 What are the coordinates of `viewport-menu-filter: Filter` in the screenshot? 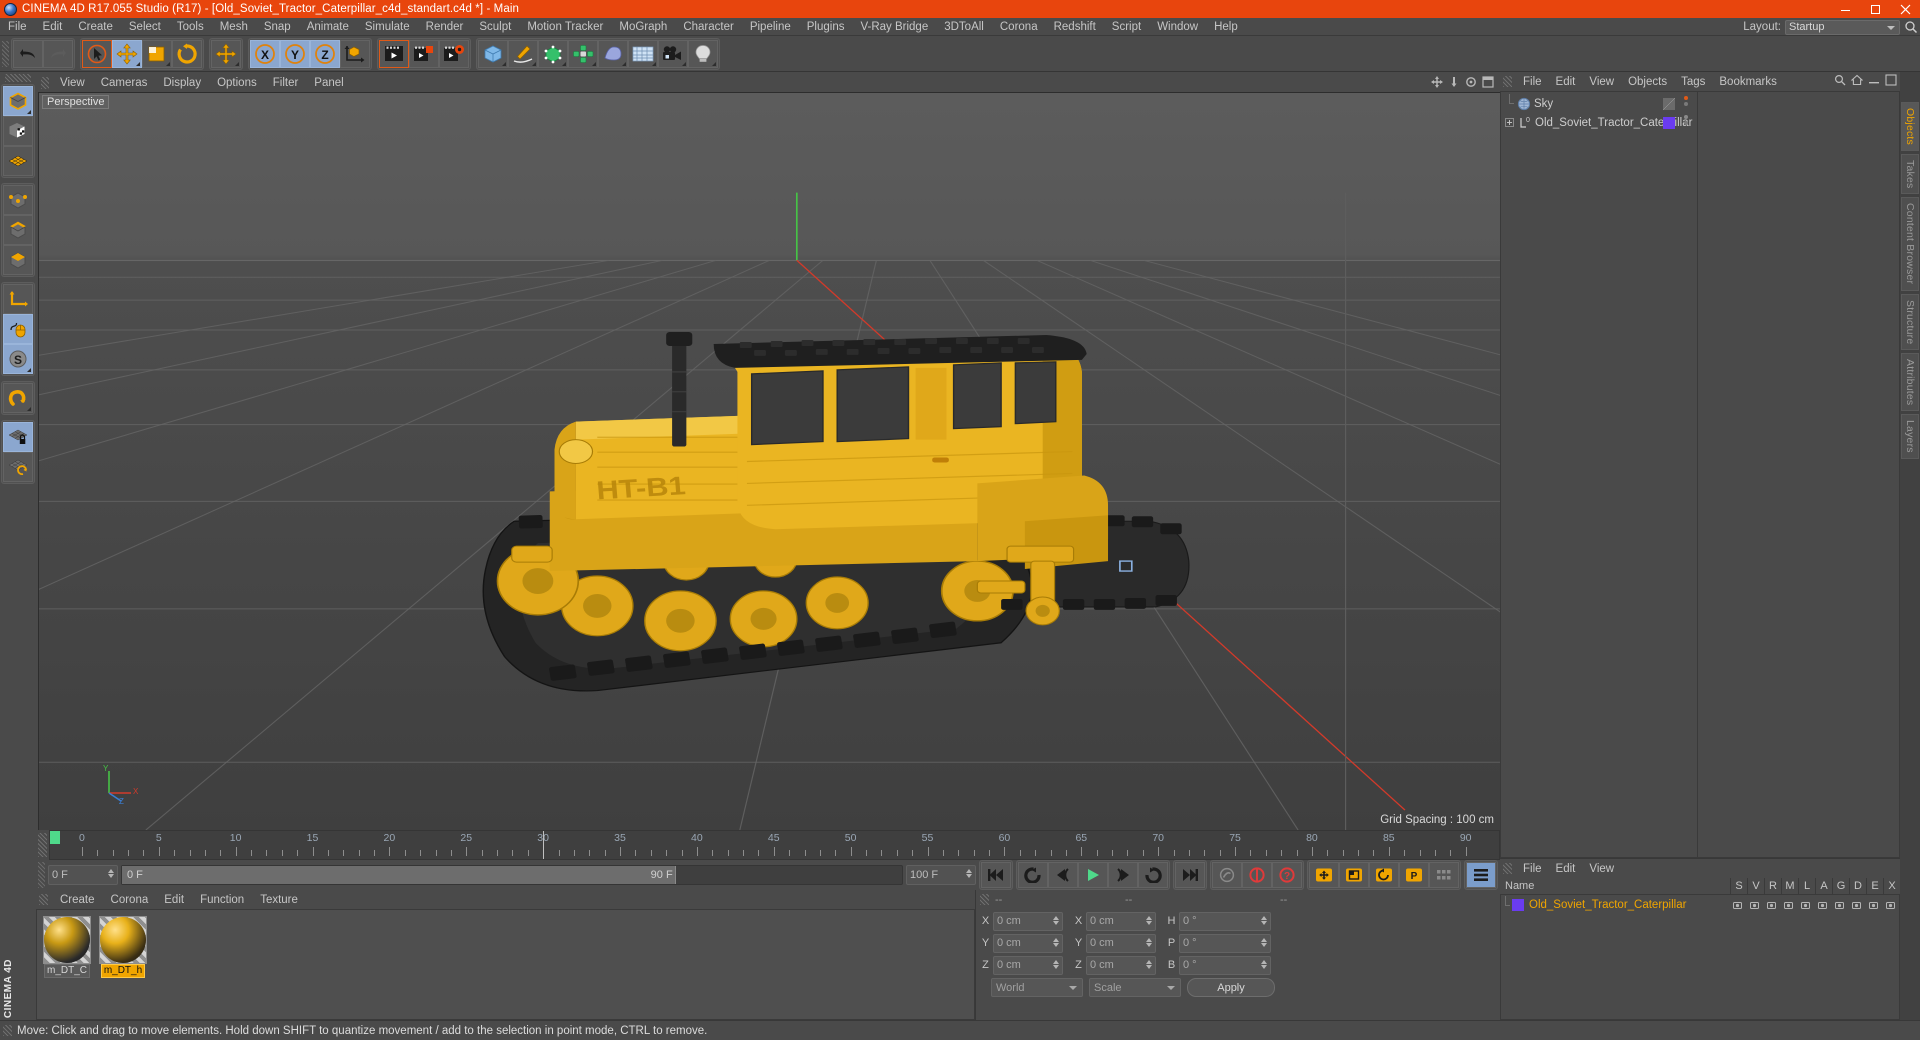 It's located at (286, 83).